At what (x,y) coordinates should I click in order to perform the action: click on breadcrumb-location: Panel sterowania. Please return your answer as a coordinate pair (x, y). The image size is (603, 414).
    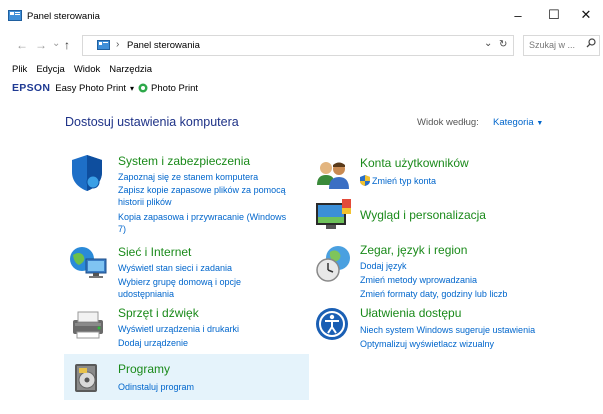
    Looking at the image, I should click on (163, 45).